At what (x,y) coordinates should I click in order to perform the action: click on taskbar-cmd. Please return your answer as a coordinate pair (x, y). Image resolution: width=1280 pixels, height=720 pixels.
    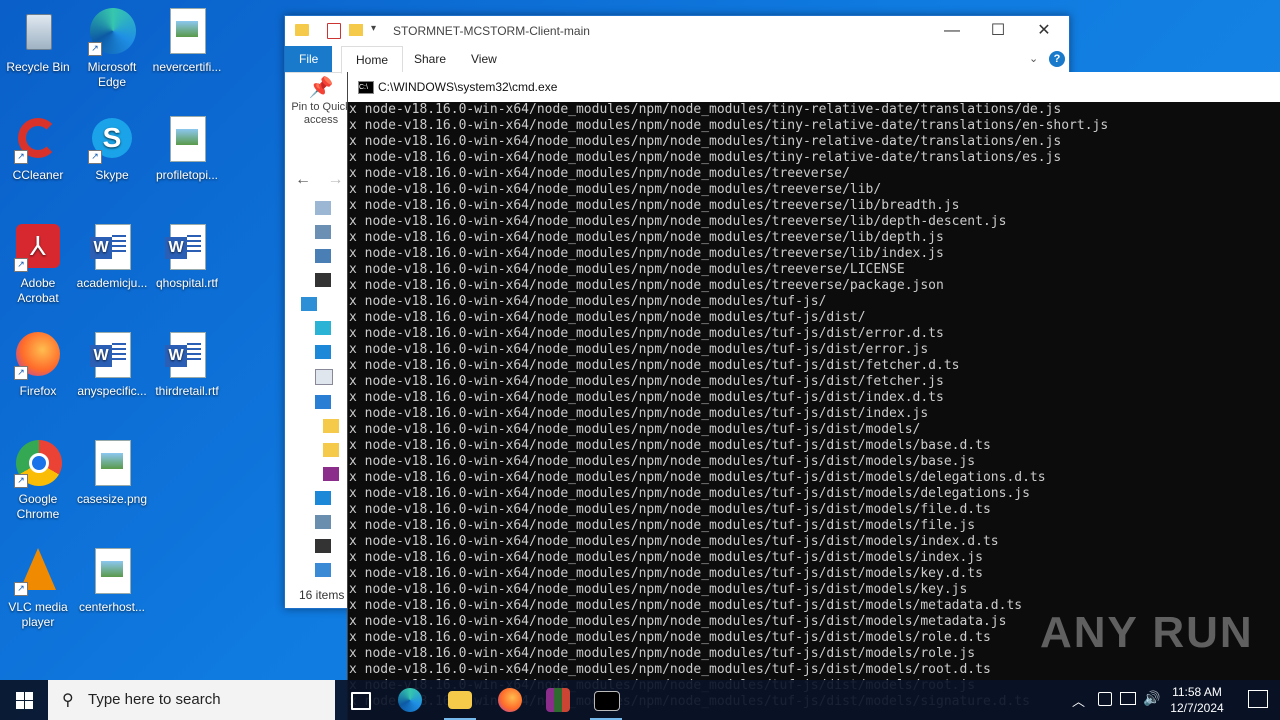
    Looking at the image, I should click on (606, 700).